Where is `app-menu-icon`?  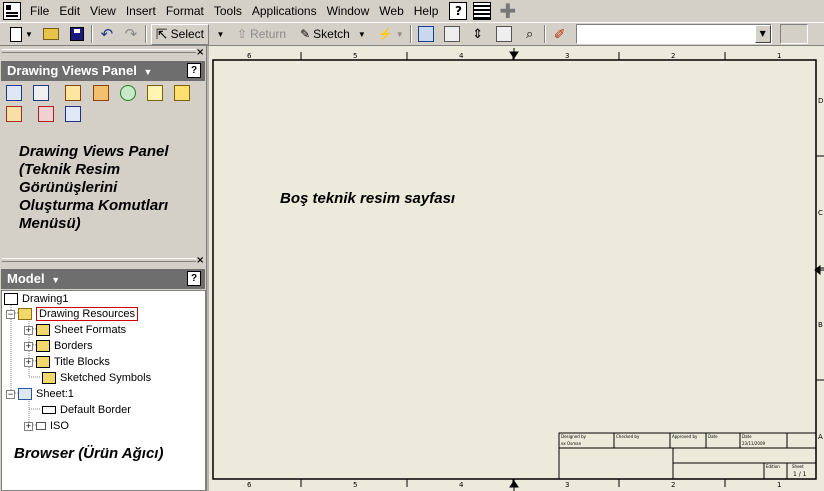
app-menu-icon is located at coordinates (12, 11).